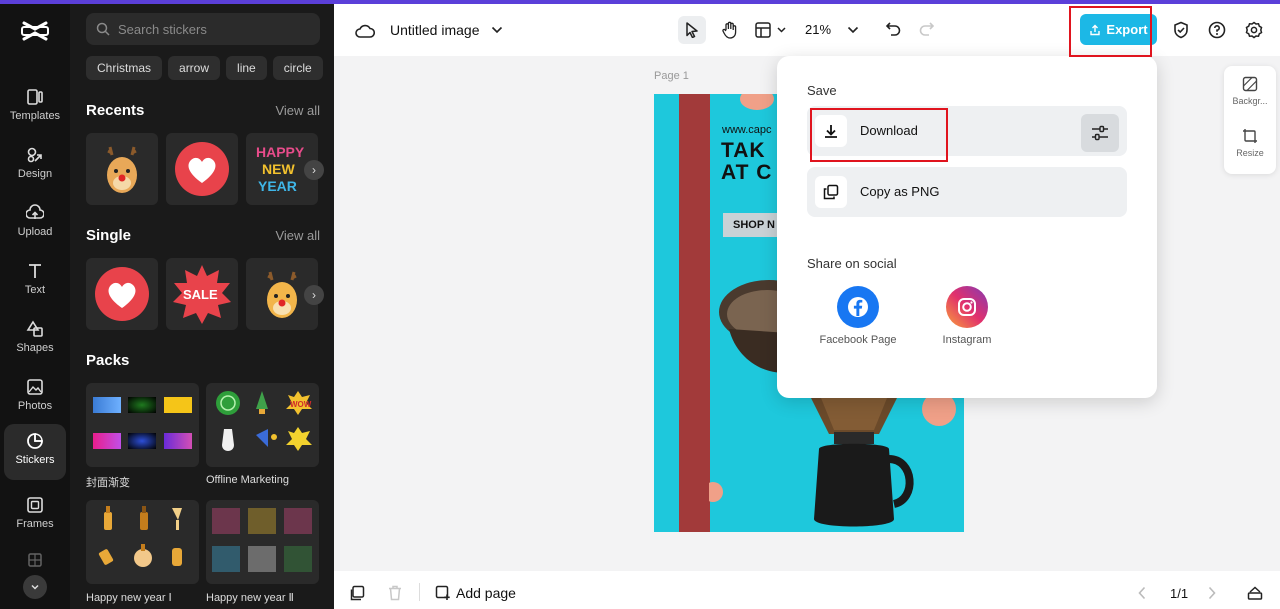 Image resolution: width=1280 pixels, height=609 pixels. I want to click on select-tool-button, so click(692, 30).